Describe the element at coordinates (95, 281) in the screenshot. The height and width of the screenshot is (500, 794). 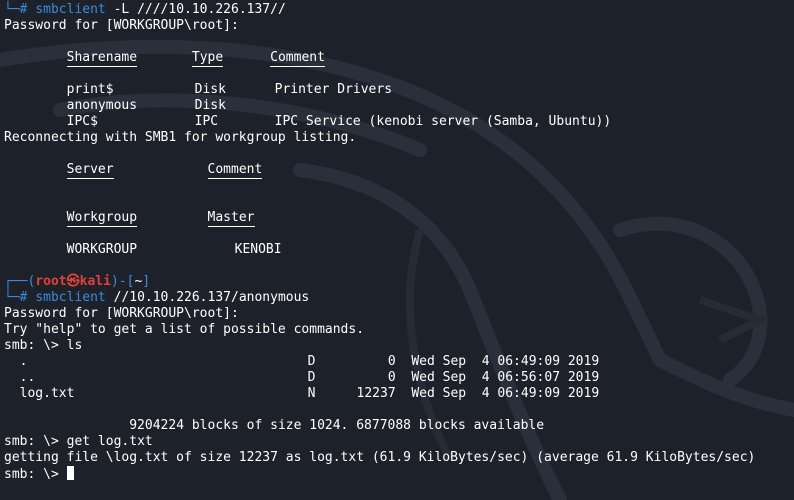
I see `prompt-host: kali` at that location.